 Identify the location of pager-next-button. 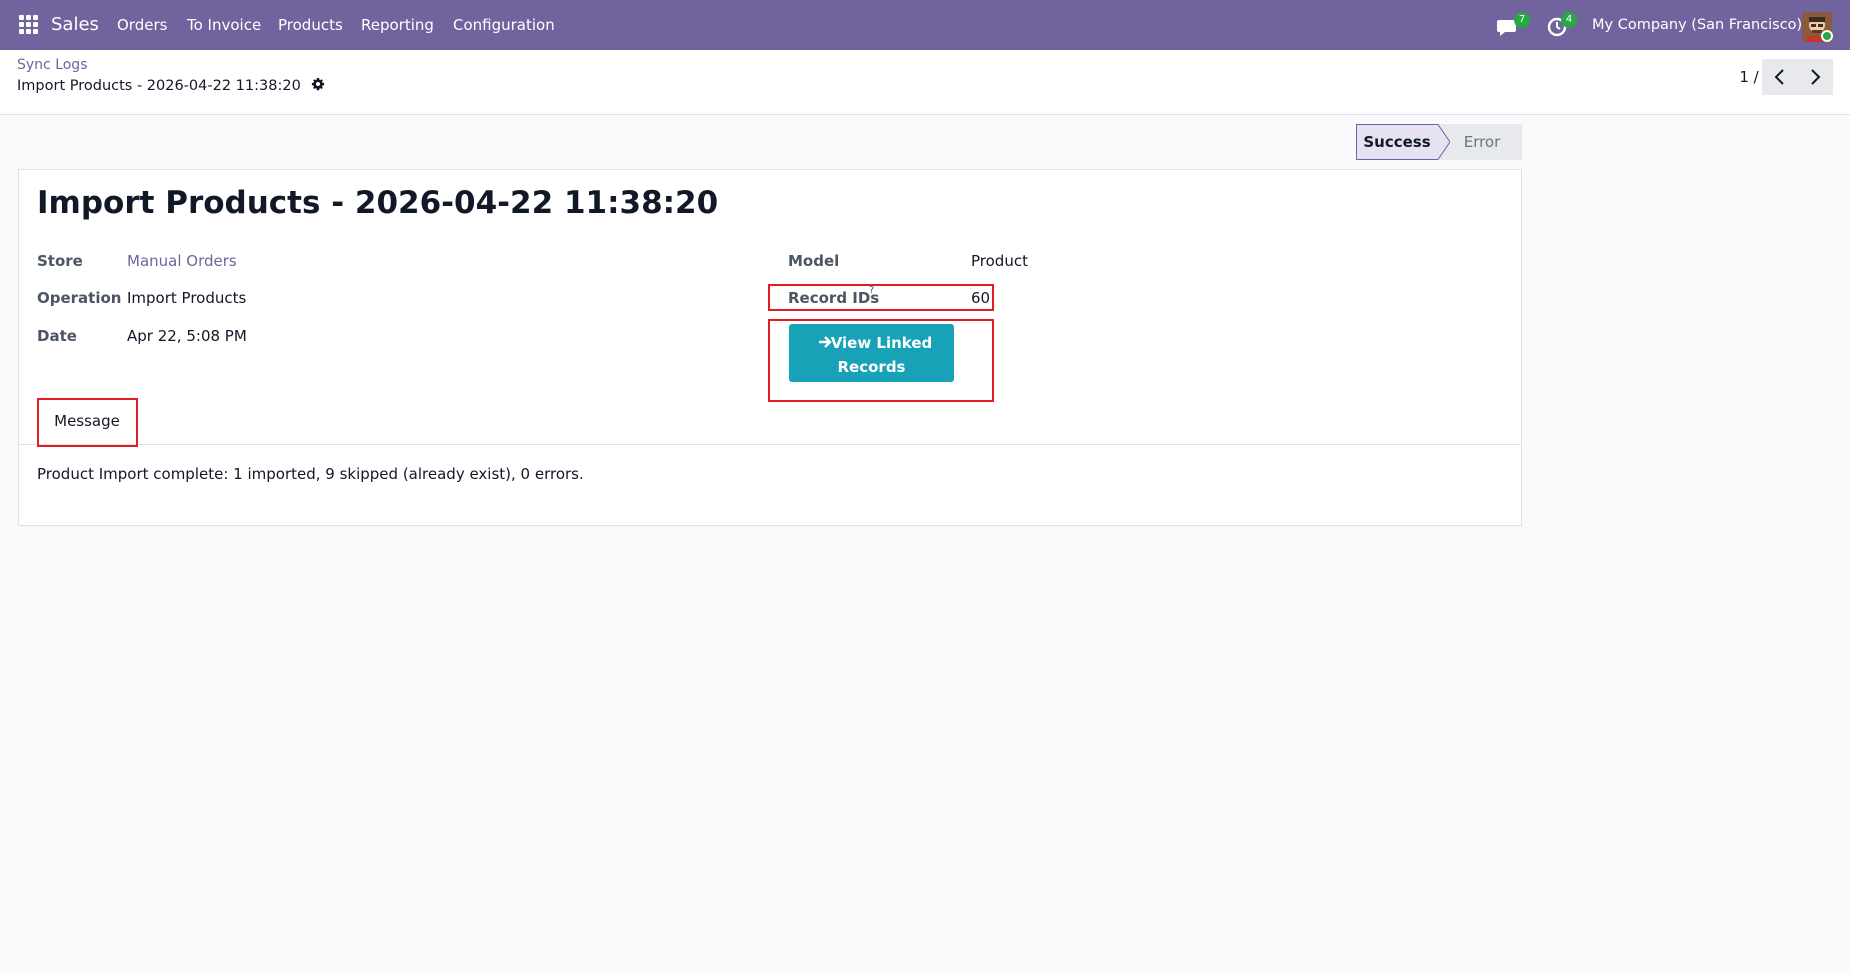
(1815, 77).